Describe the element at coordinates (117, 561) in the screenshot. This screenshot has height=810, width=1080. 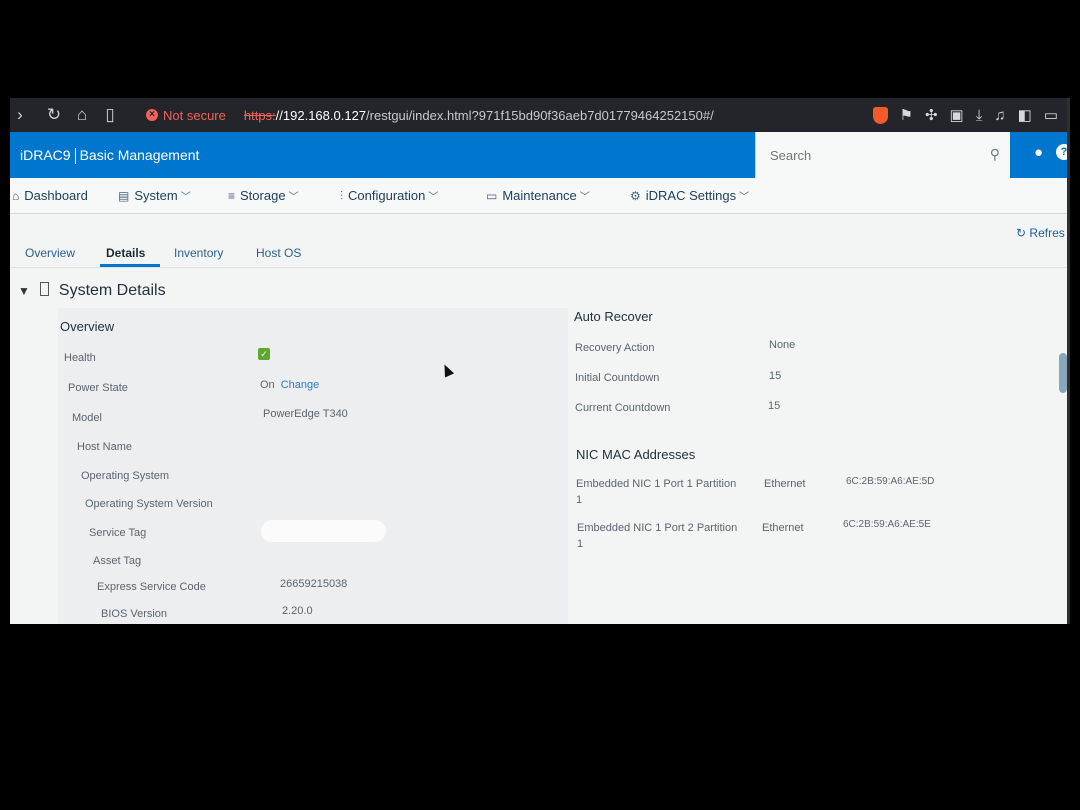
I see `asset-tag-label: Asset Tag` at that location.